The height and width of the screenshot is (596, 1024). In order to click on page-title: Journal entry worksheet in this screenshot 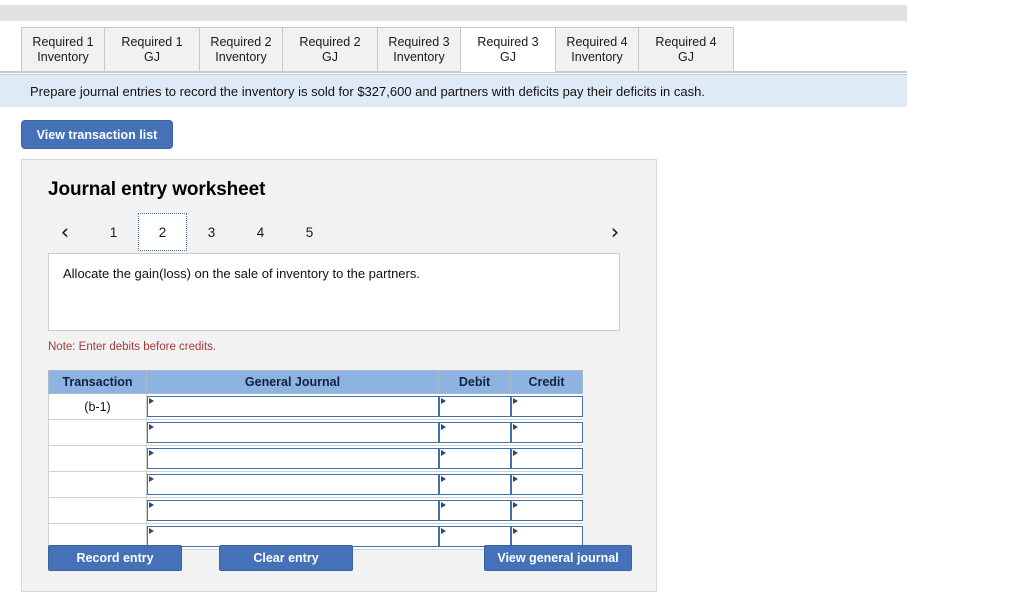, I will do `click(157, 189)`.